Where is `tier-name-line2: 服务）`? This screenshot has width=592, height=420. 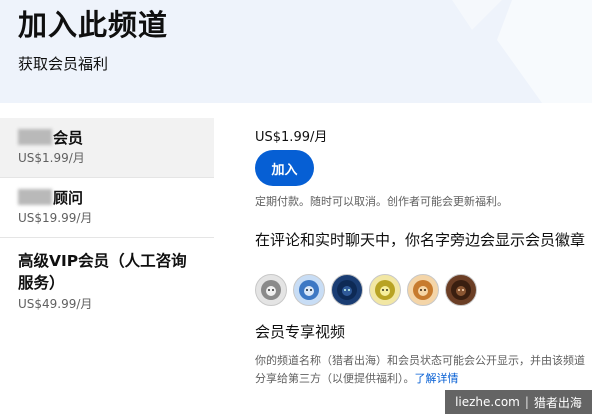
tier-name-line2: 服务） is located at coordinates (41, 283).